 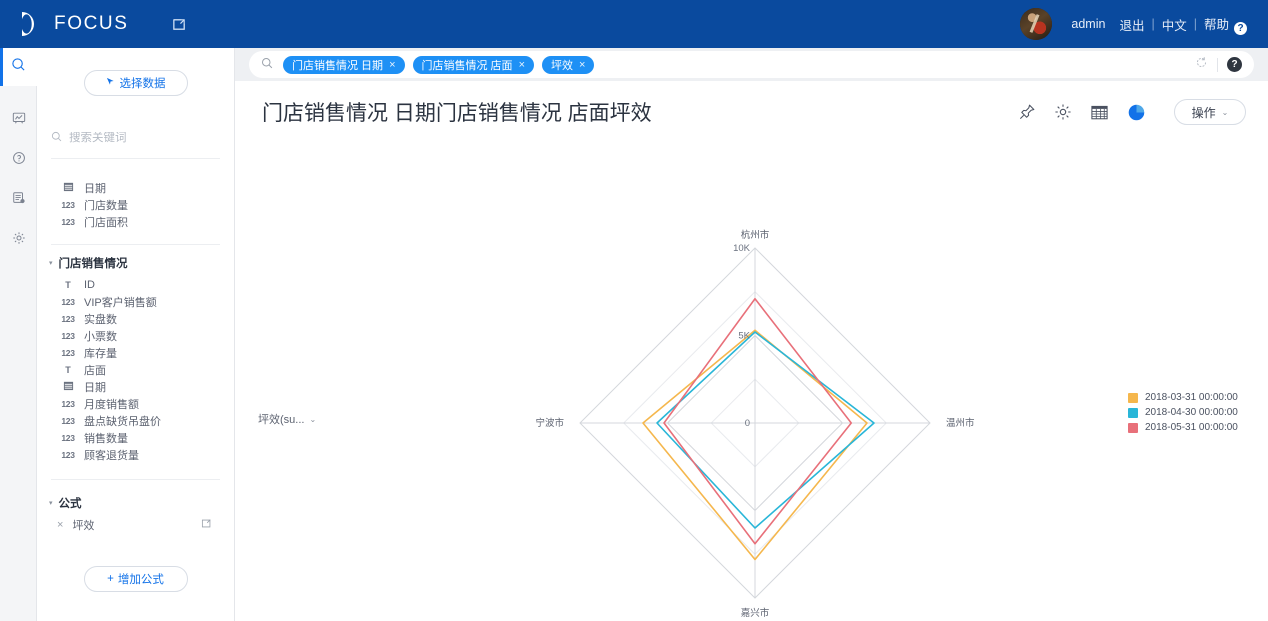 I want to click on svg-text: 嘉兴市, so click(x=755, y=613).